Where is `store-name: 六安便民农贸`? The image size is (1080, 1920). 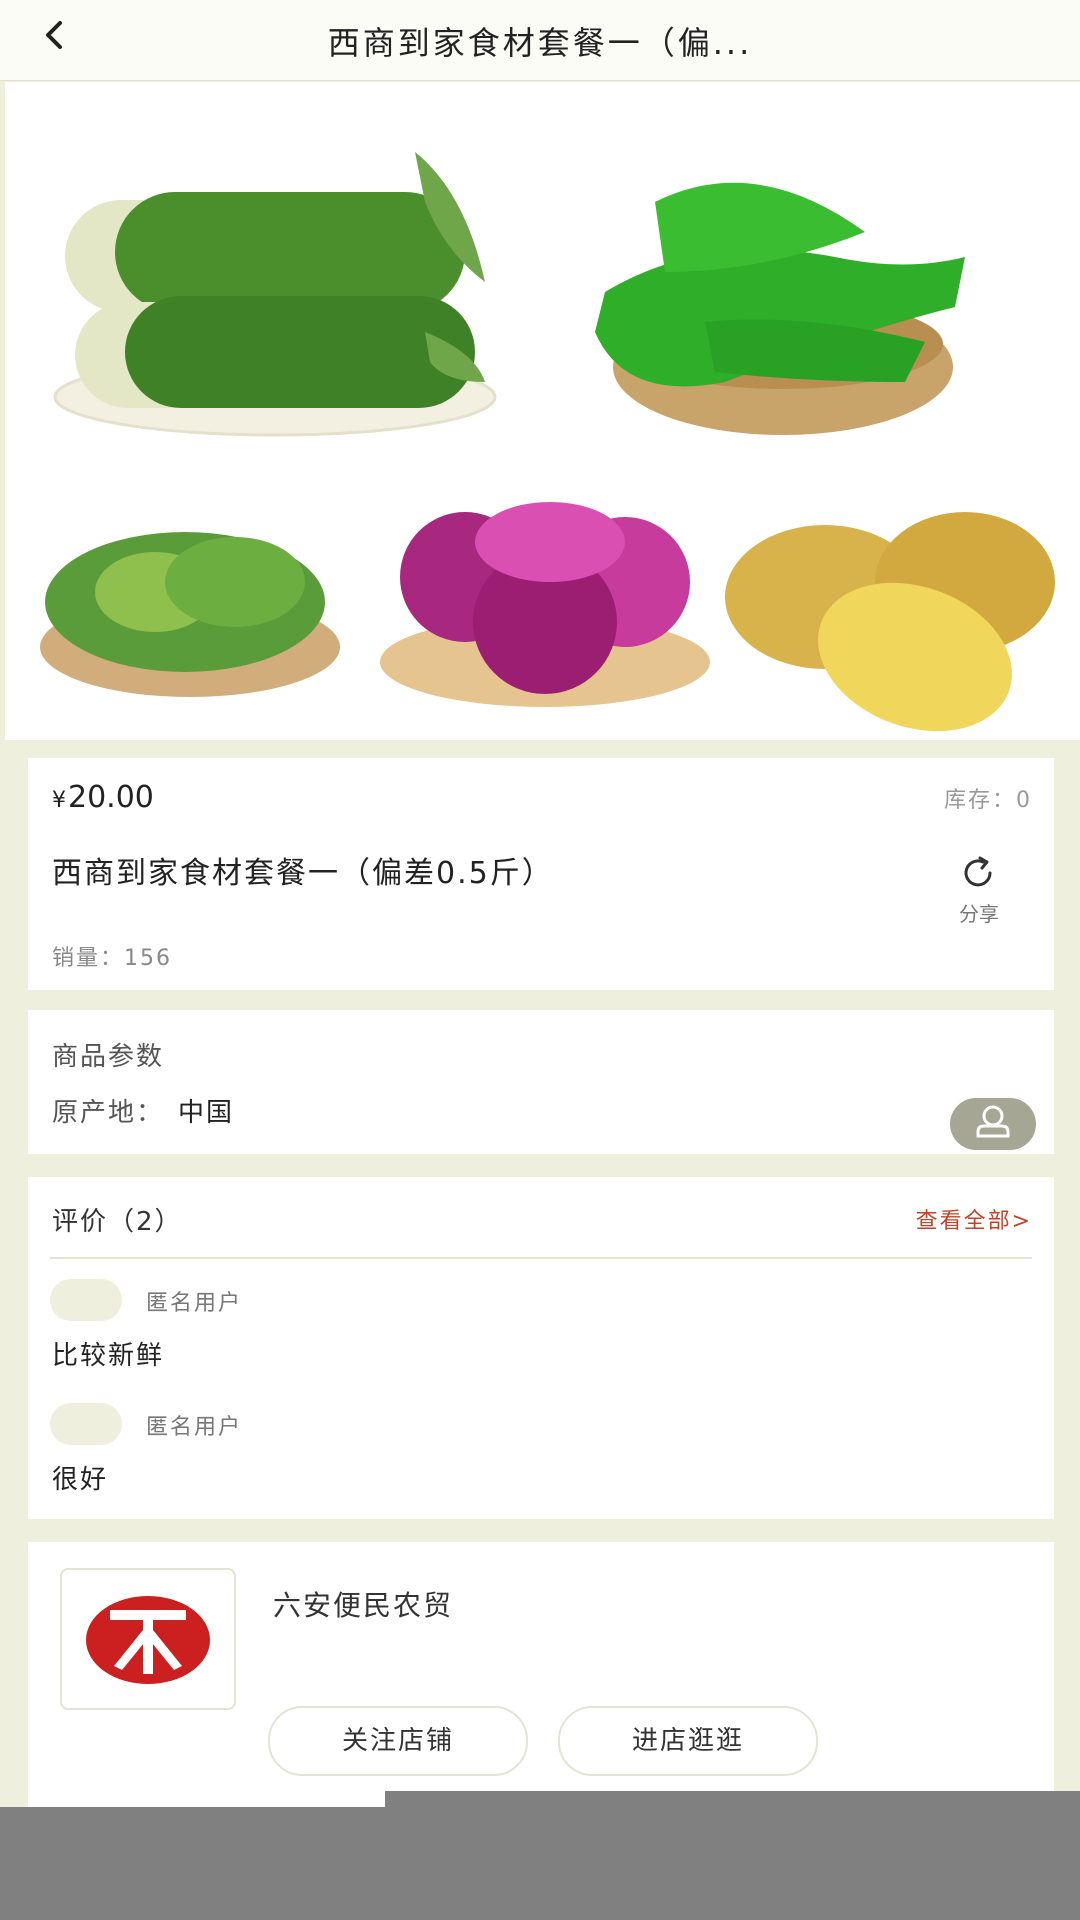
store-name: 六安便民农贸 is located at coordinates (363, 1605).